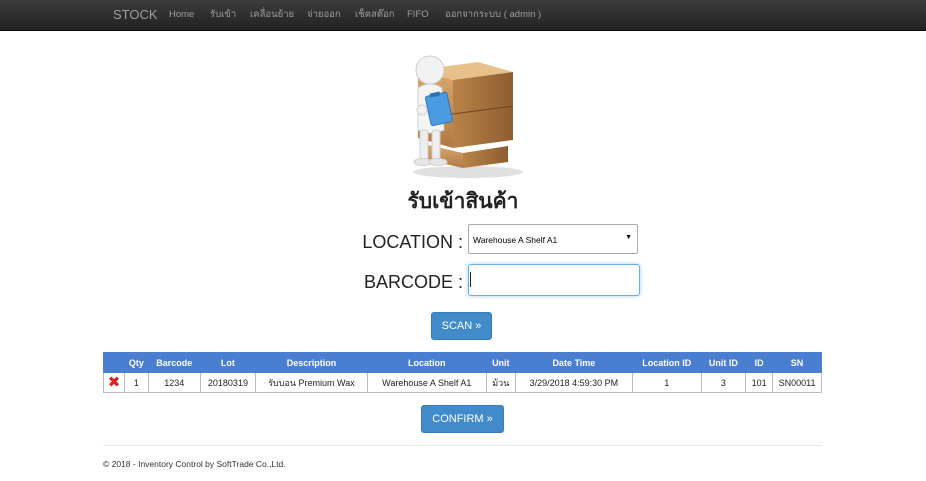 The image size is (926, 481). I want to click on close-x-icon: ✖, so click(114, 382).